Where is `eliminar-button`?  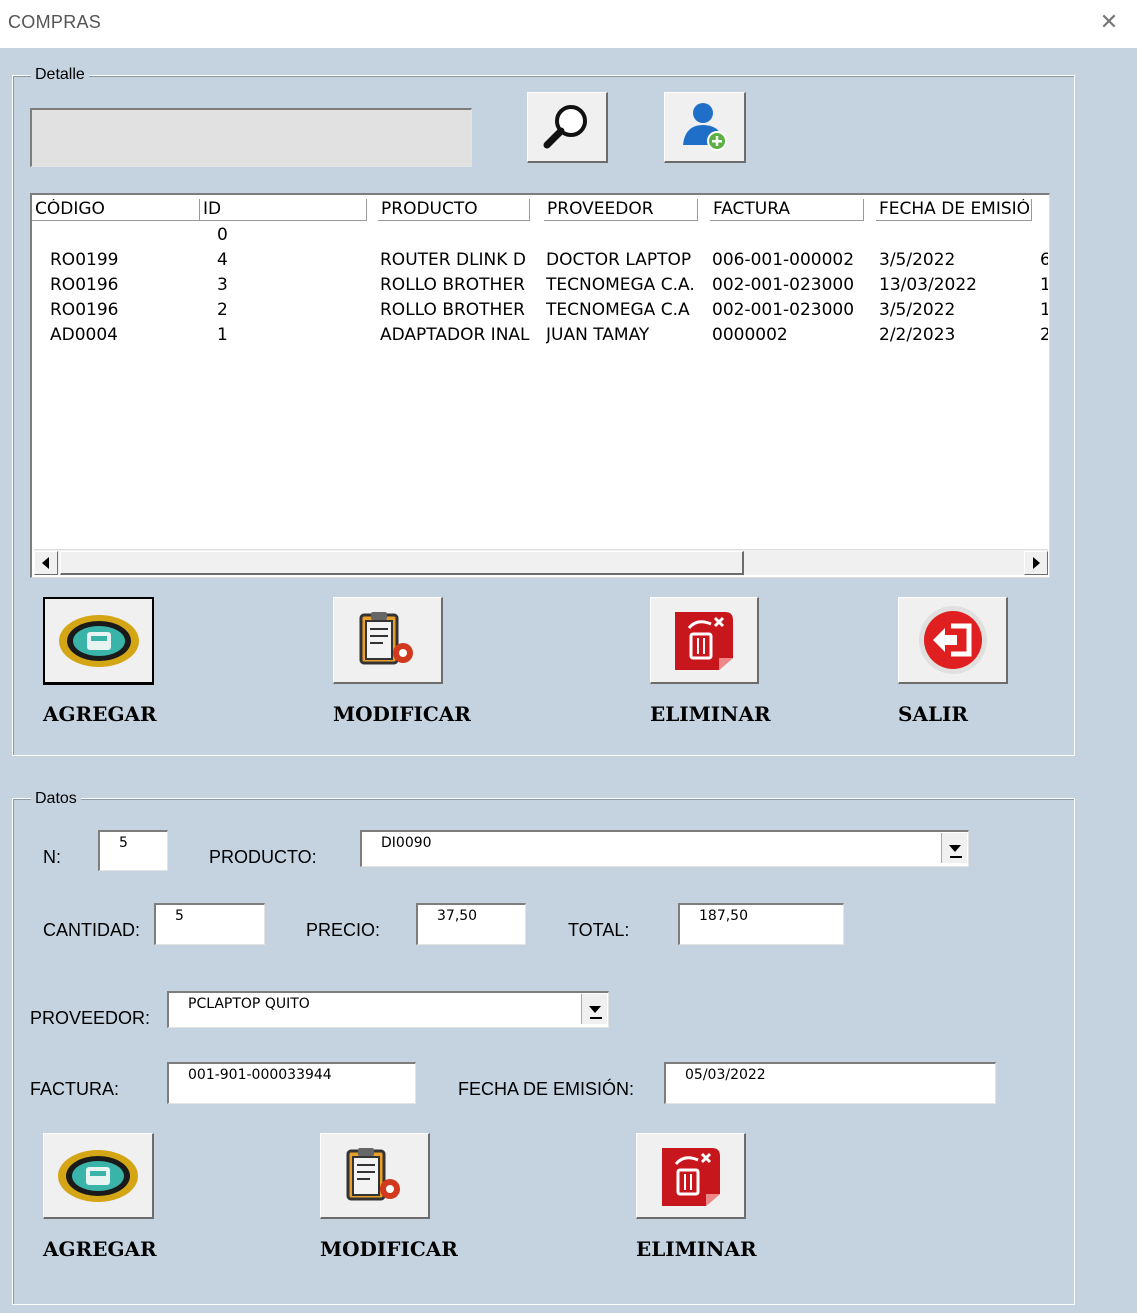
eliminar-button is located at coordinates (704, 640).